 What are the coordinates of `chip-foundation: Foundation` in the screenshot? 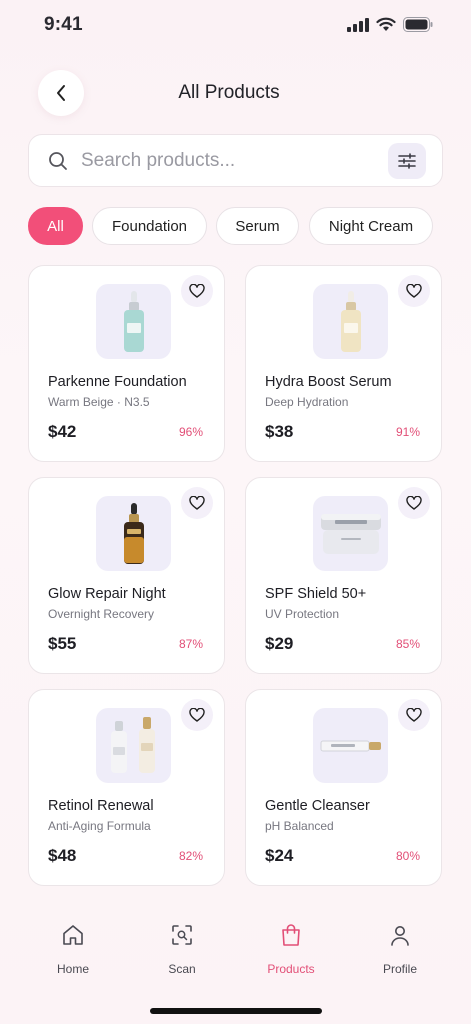 It's located at (149, 226).